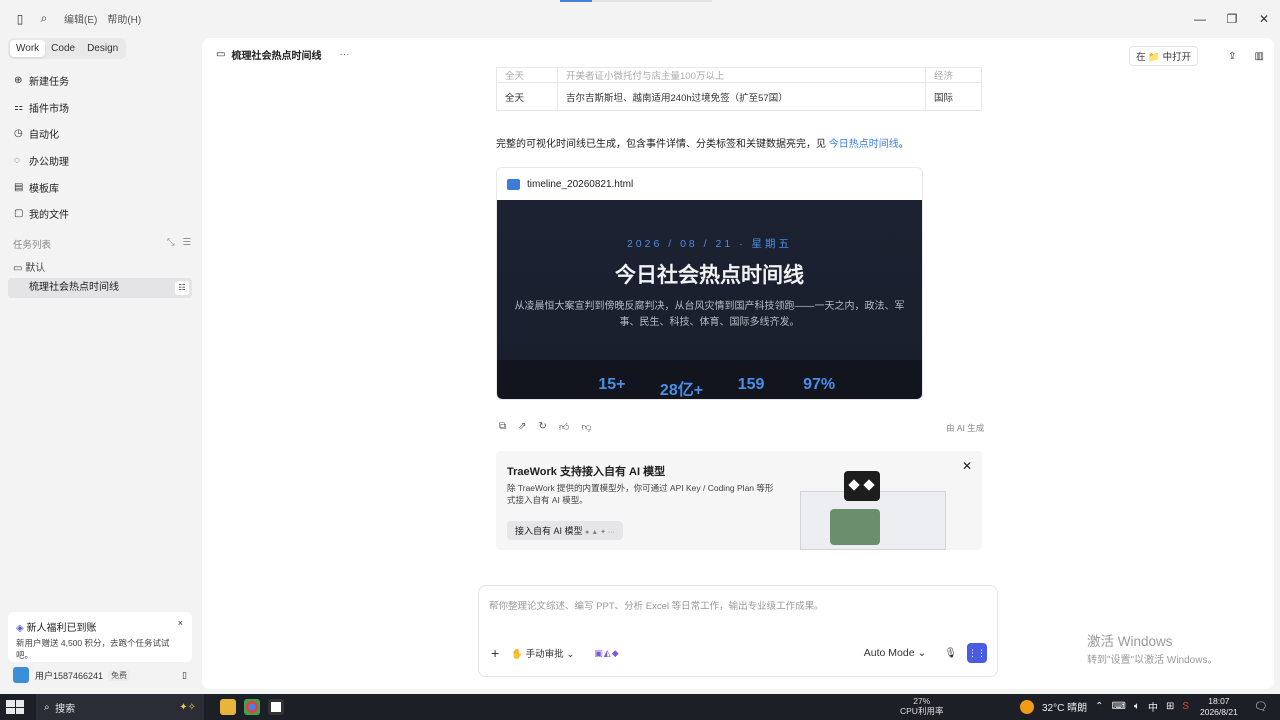  Describe the element at coordinates (15, 707) in the screenshot. I see `windows-start-icon` at that location.